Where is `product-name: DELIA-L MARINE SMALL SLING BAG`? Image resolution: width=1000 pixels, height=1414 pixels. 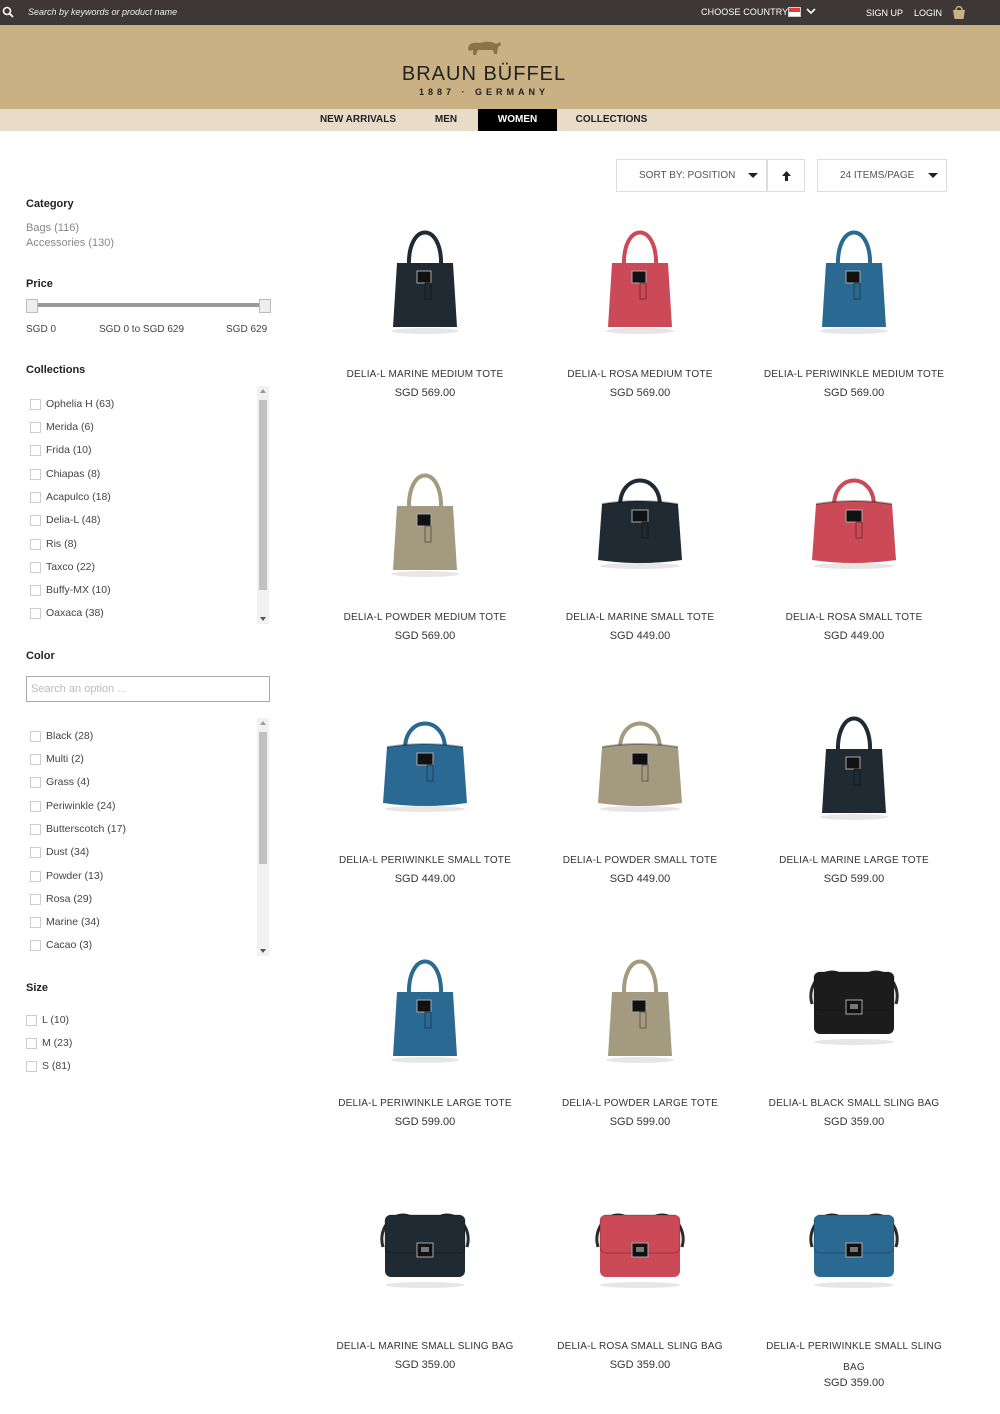
product-name: DELIA-L MARINE SMALL SLING BAG is located at coordinates (425, 1346).